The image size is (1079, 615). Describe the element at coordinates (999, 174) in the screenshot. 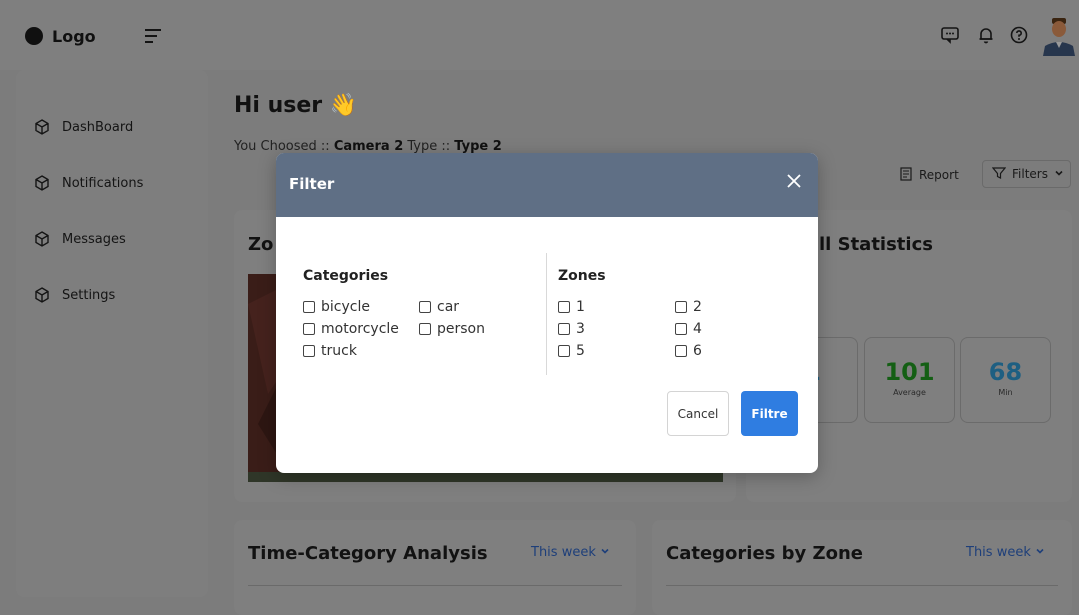

I see `filter-icon` at that location.